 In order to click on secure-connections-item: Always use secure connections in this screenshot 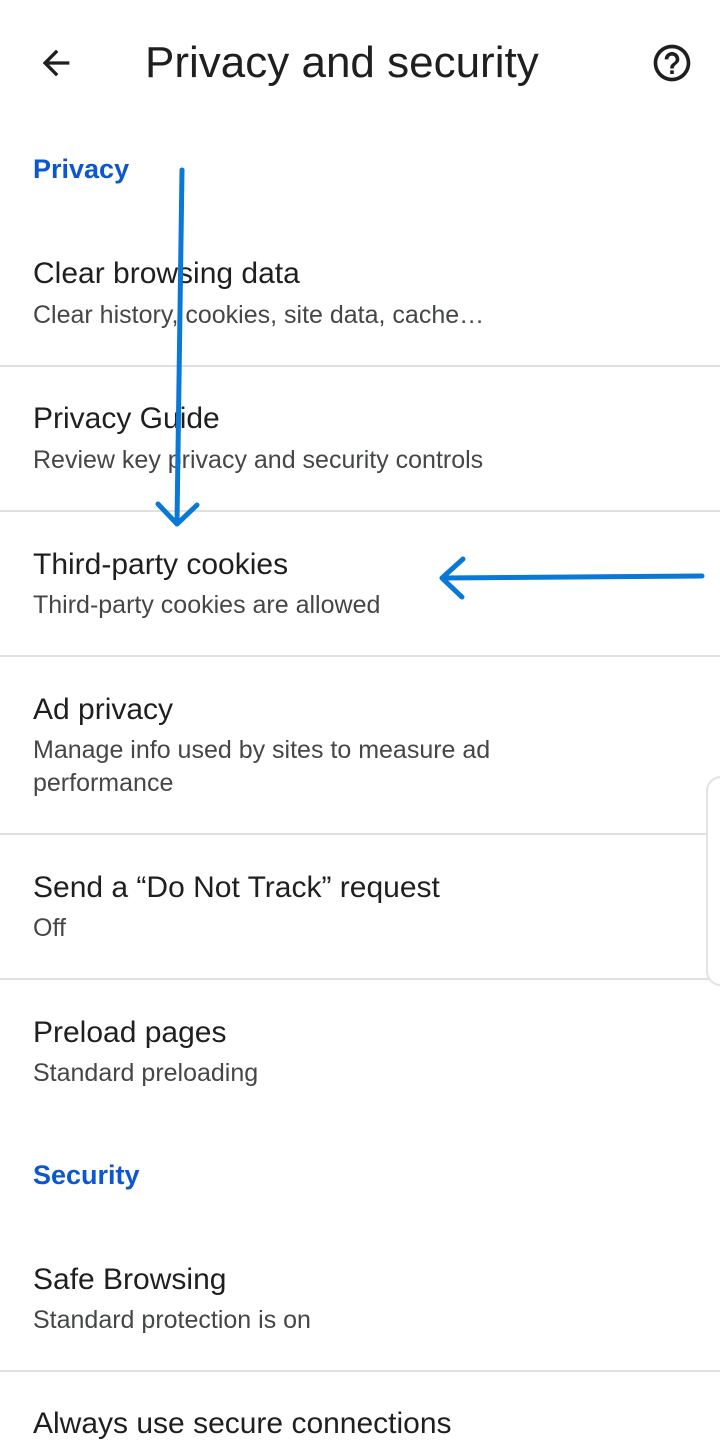, I will do `click(360, 1407)`.